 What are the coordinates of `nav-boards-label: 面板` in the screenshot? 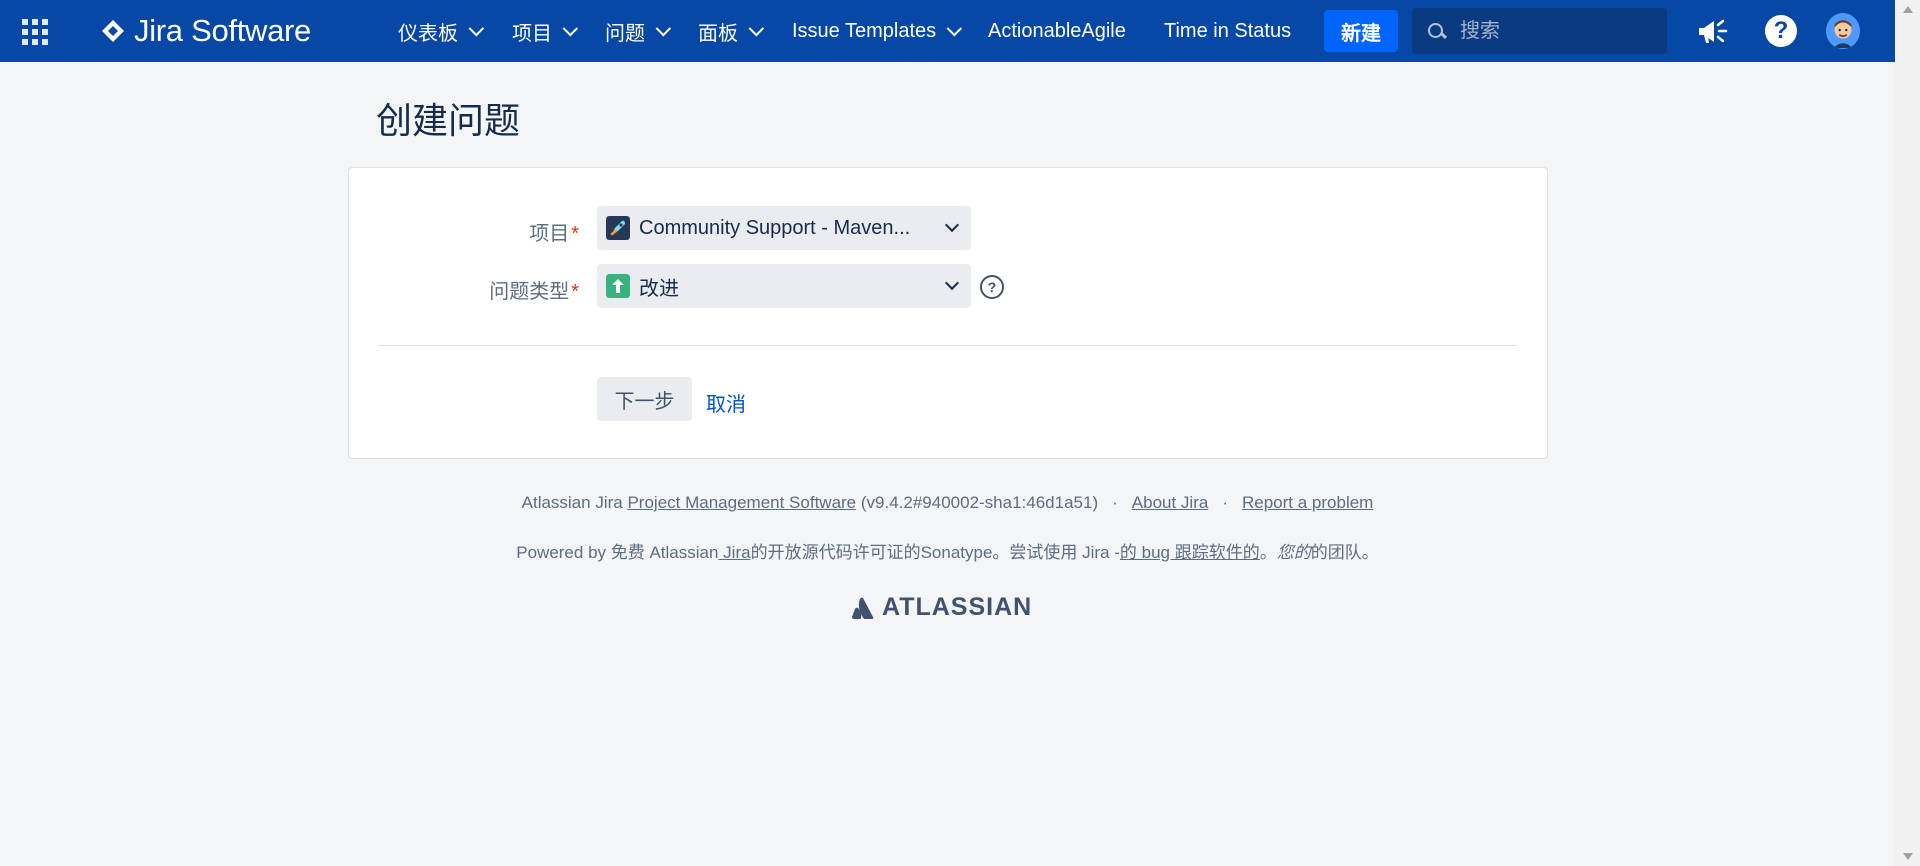 It's located at (718, 33).